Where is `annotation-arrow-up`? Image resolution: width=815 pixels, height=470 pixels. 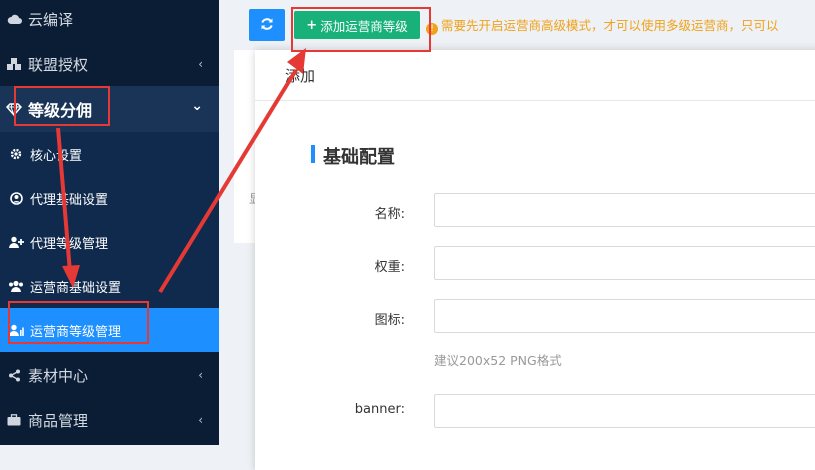
annotation-arrow-up is located at coordinates (228, 181).